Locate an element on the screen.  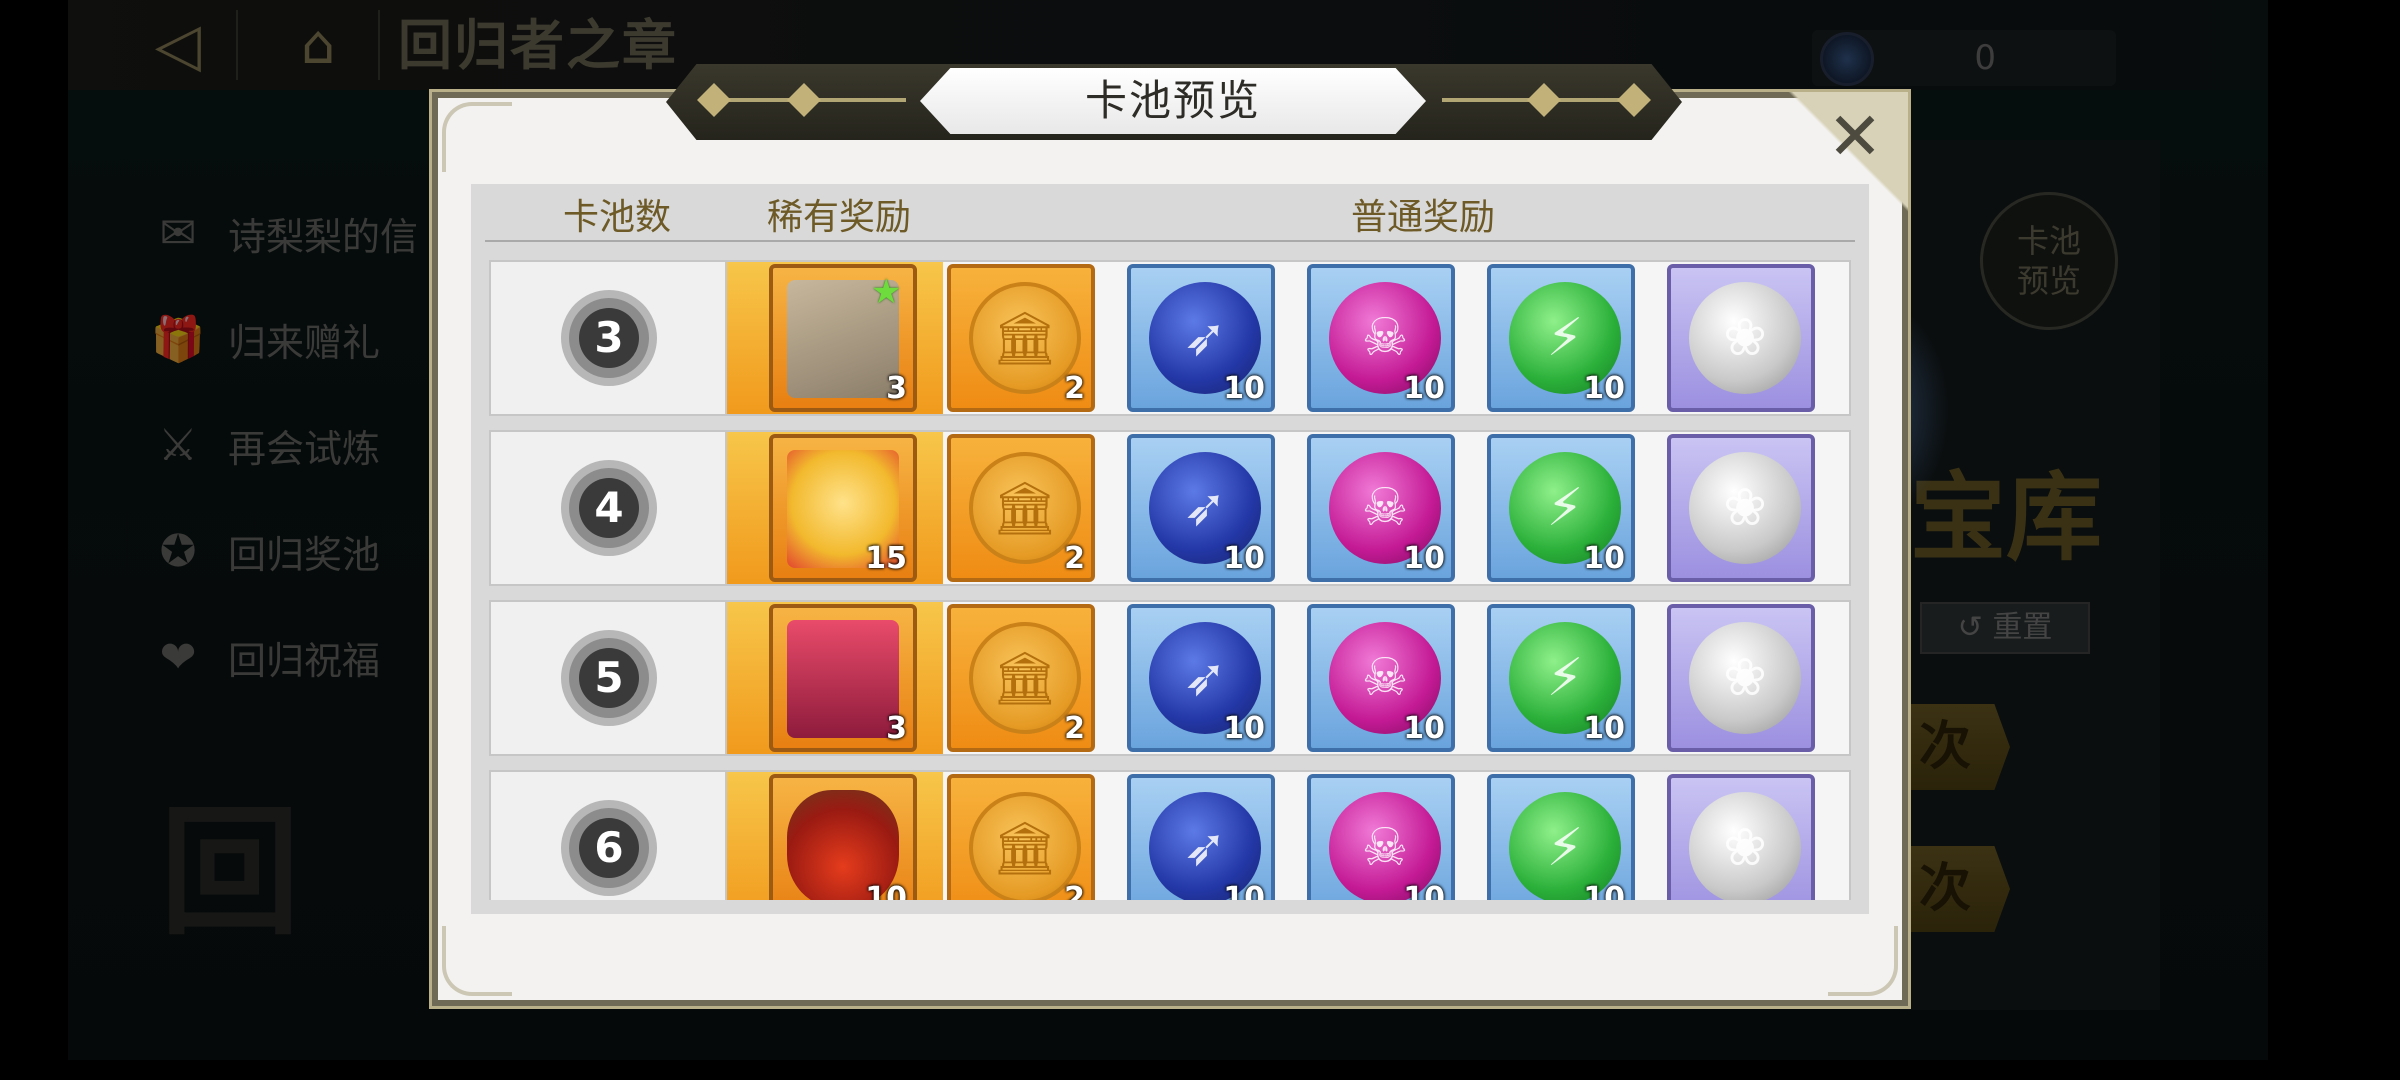
header-pool-count: 卡池数 is located at coordinates (617, 217).